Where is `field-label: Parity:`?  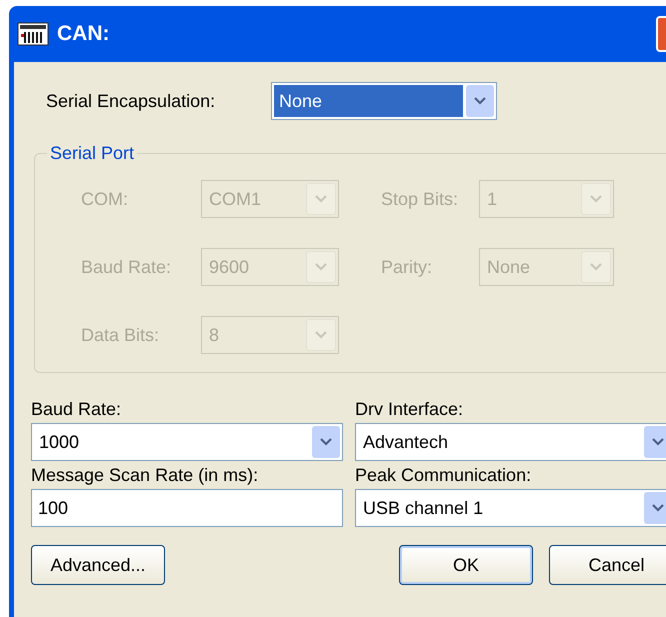
field-label: Parity: is located at coordinates (407, 267).